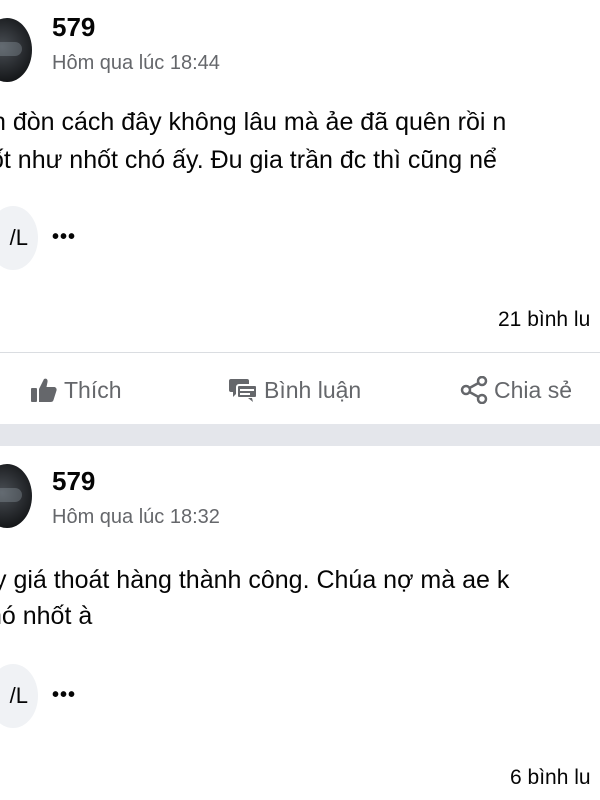 The image size is (600, 800). What do you see at coordinates (93, 389) in the screenshot?
I see `like-label: Thích` at bounding box center [93, 389].